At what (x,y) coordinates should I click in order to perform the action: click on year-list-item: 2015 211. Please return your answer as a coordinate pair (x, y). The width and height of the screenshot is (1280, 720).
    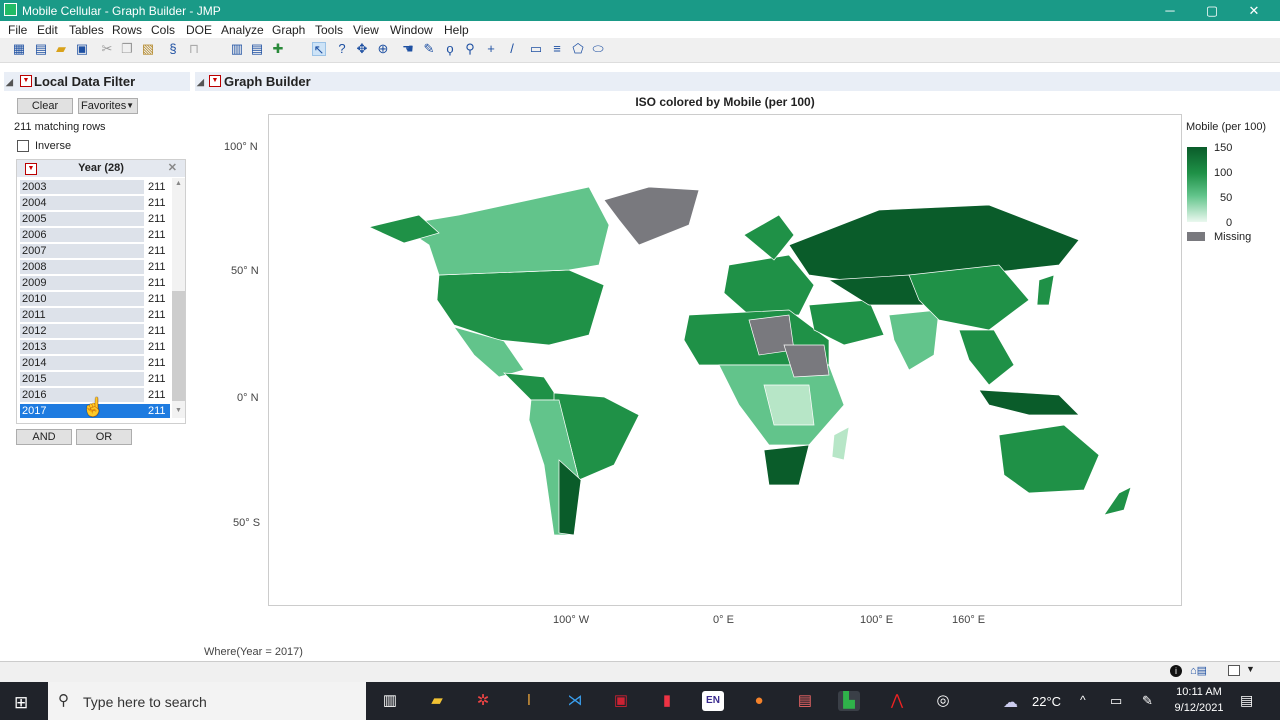
    Looking at the image, I should click on (95, 379).